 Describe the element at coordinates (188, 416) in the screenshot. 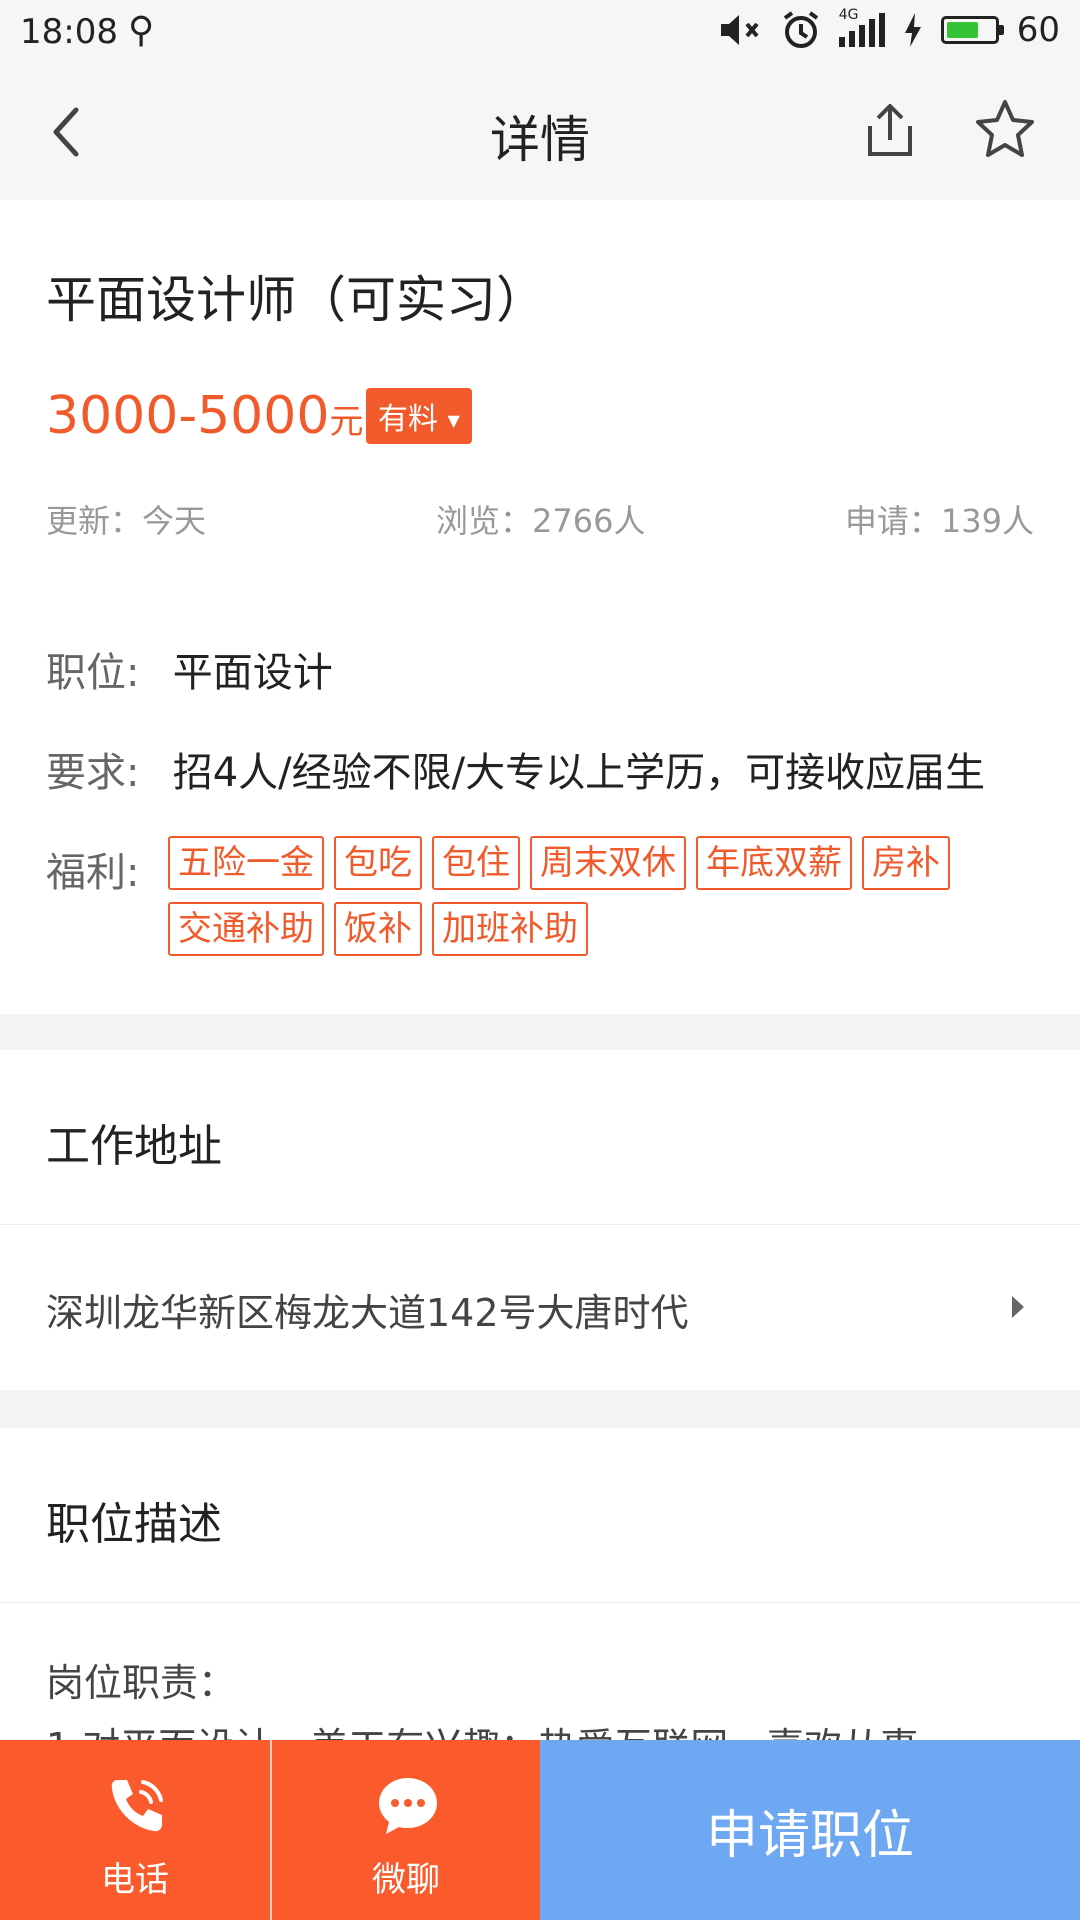

I see `salary-range: 3000-5000` at that location.